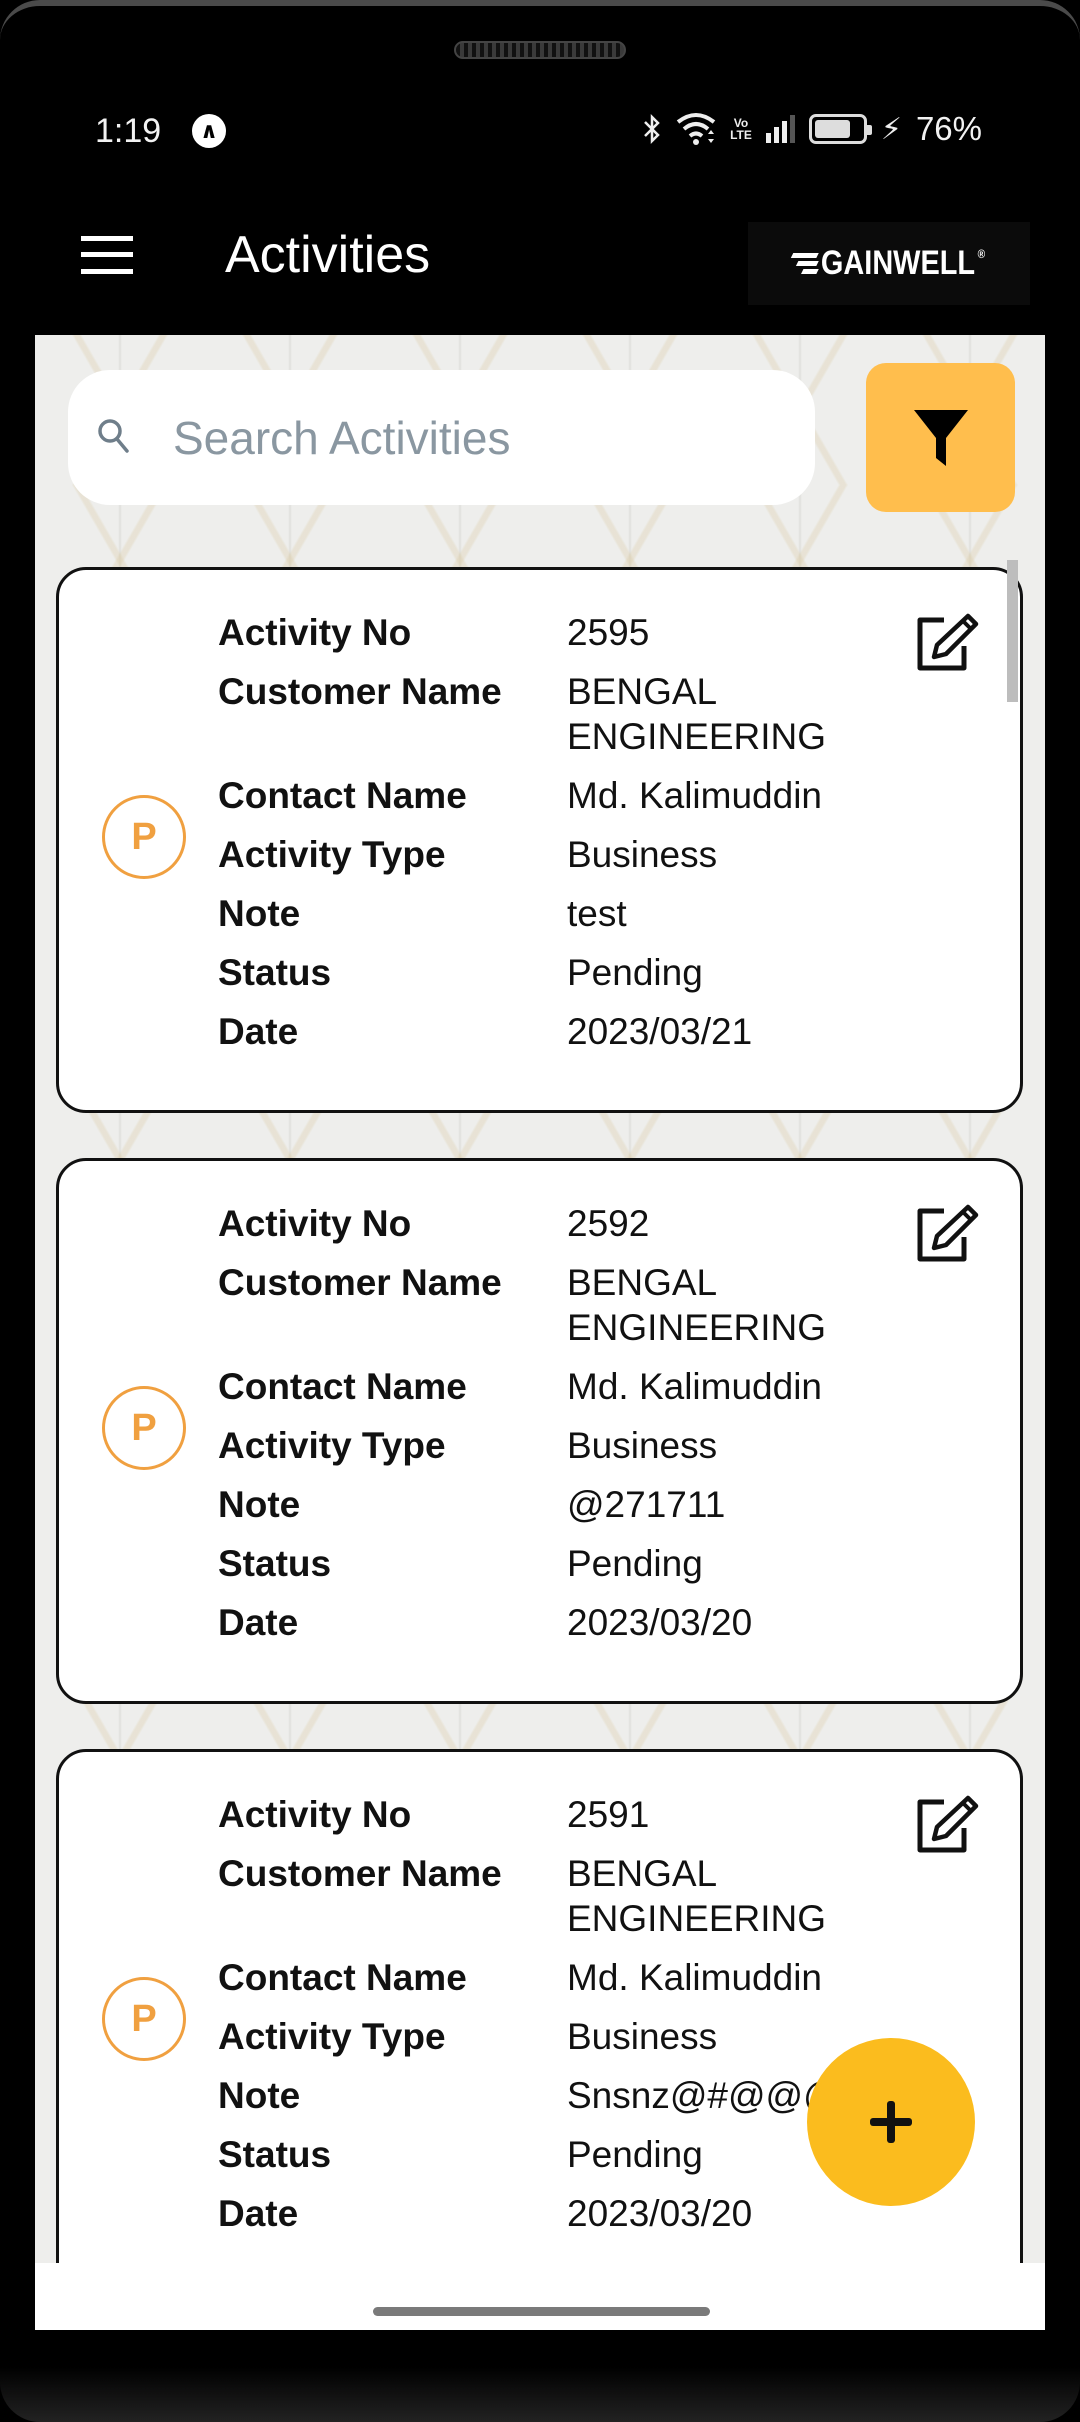  I want to click on volte-bottom-text: LTE, so click(741, 135).